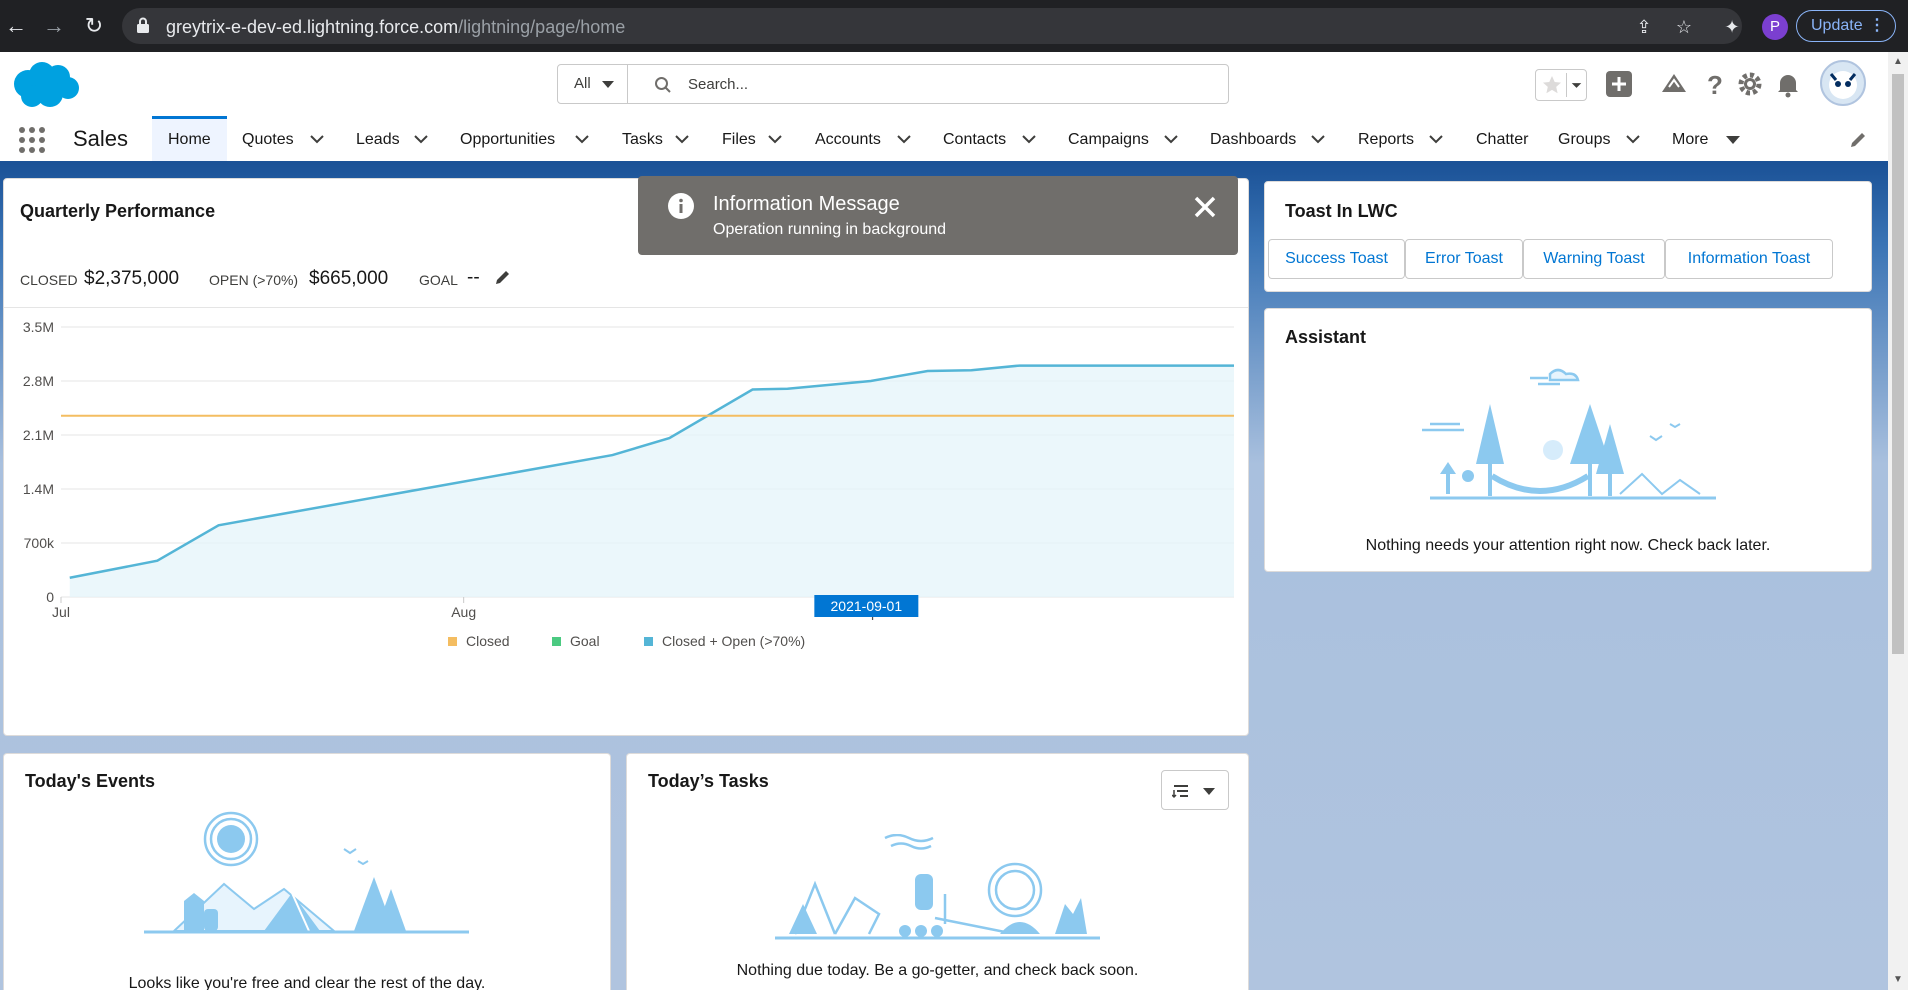  I want to click on user-avatar, so click(1843, 83).